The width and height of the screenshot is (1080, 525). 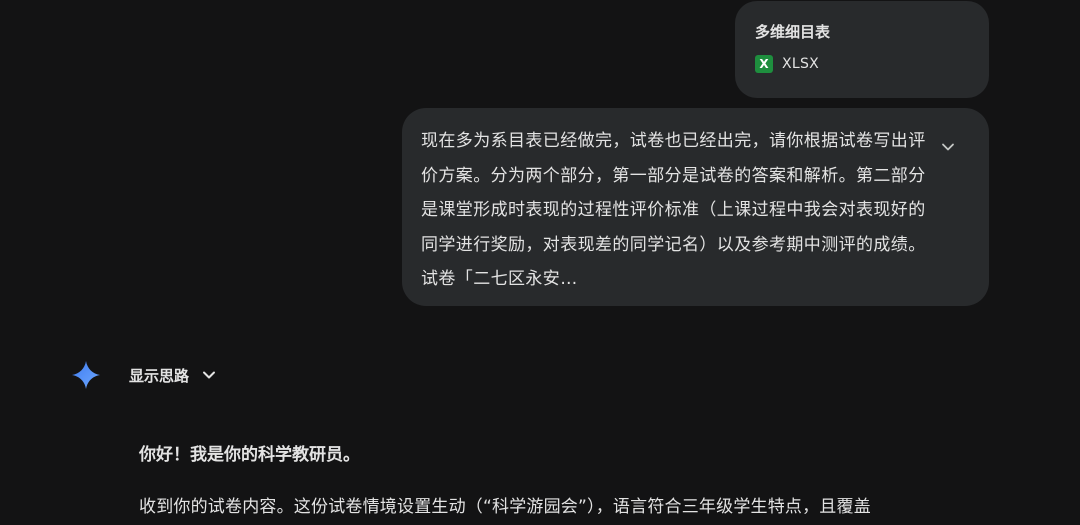 What do you see at coordinates (86, 375) in the screenshot?
I see `gemini-sparkle-icon` at bounding box center [86, 375].